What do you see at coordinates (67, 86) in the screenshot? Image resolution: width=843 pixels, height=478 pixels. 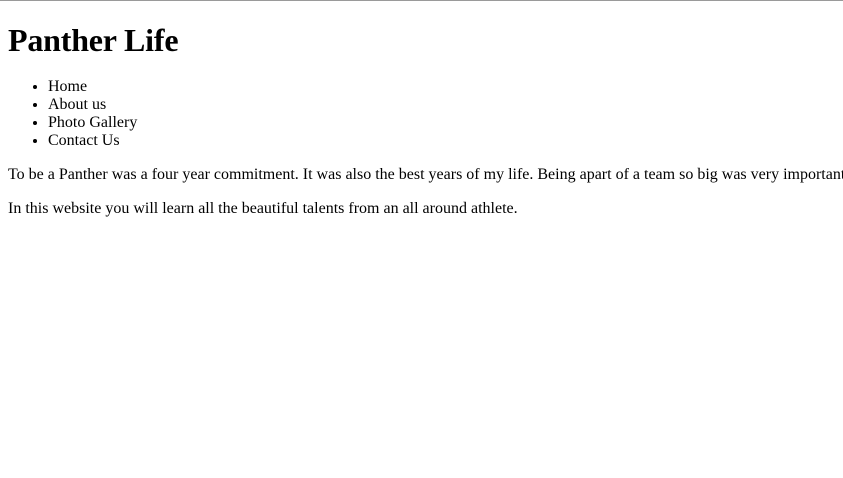 I see `nav-link-home: Home` at bounding box center [67, 86].